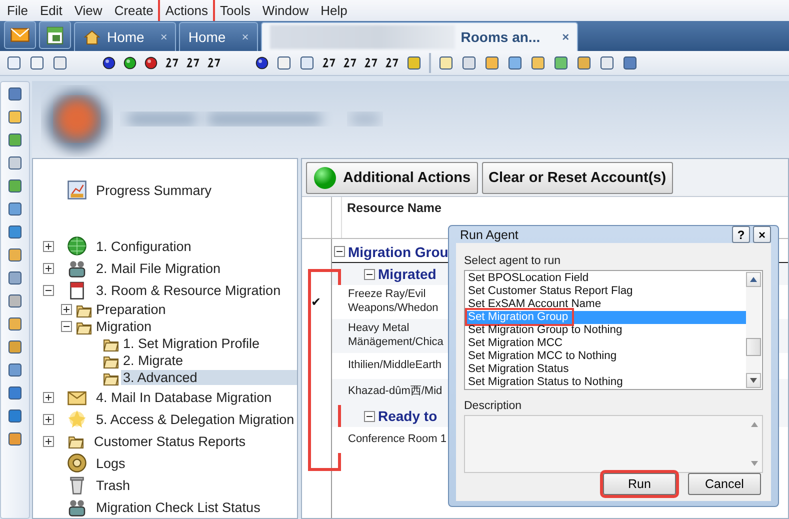  Describe the element at coordinates (396, 392) in the screenshot. I see `table-cell-text: Khazad-dûm西/Mid` at that location.